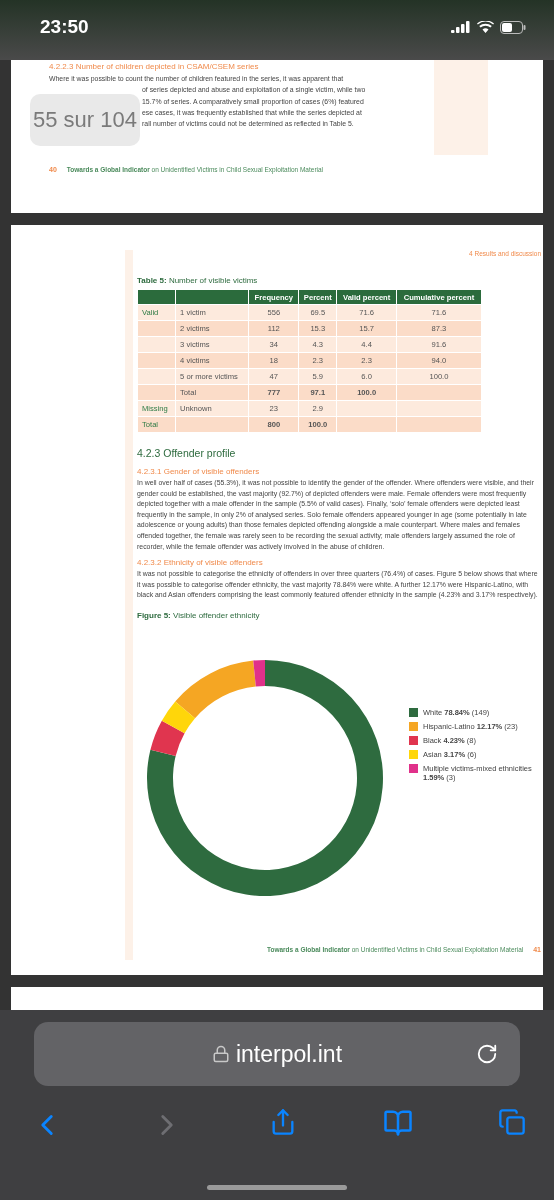 The height and width of the screenshot is (1200, 554). What do you see at coordinates (200, 563) in the screenshot?
I see `subsection-heading: 4.2.3.2 Ethnicity of visible offenders` at bounding box center [200, 563].